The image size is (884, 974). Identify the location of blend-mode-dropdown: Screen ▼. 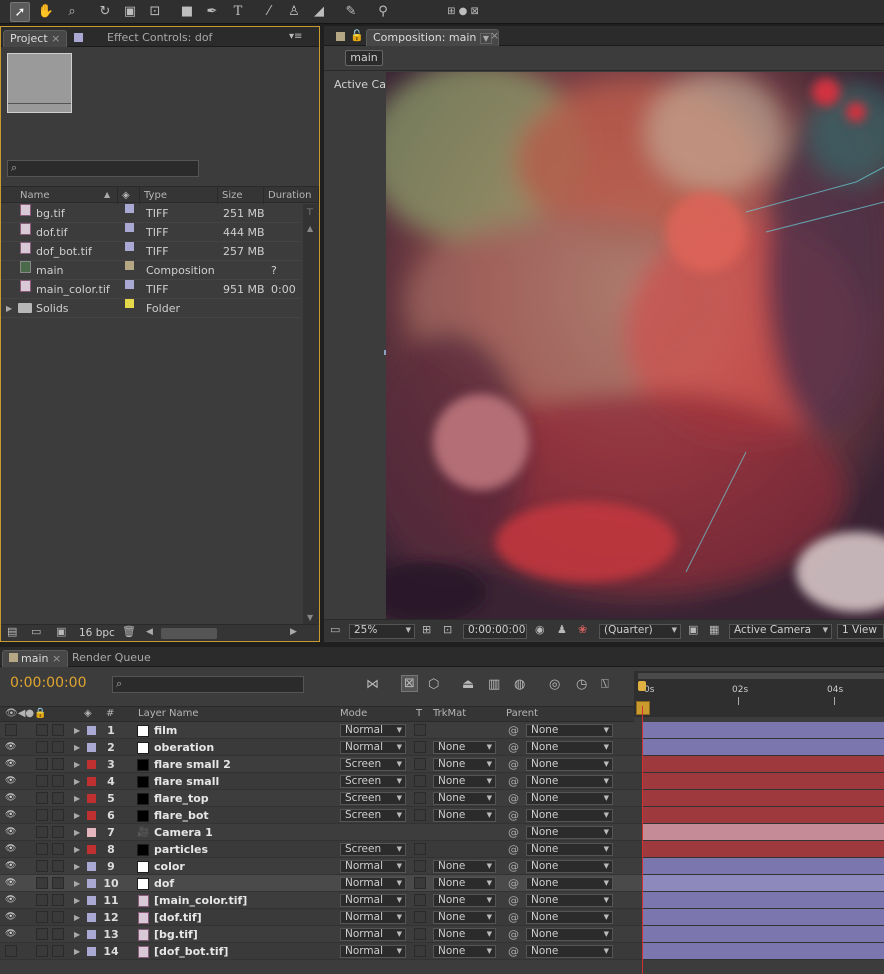
(373, 815).